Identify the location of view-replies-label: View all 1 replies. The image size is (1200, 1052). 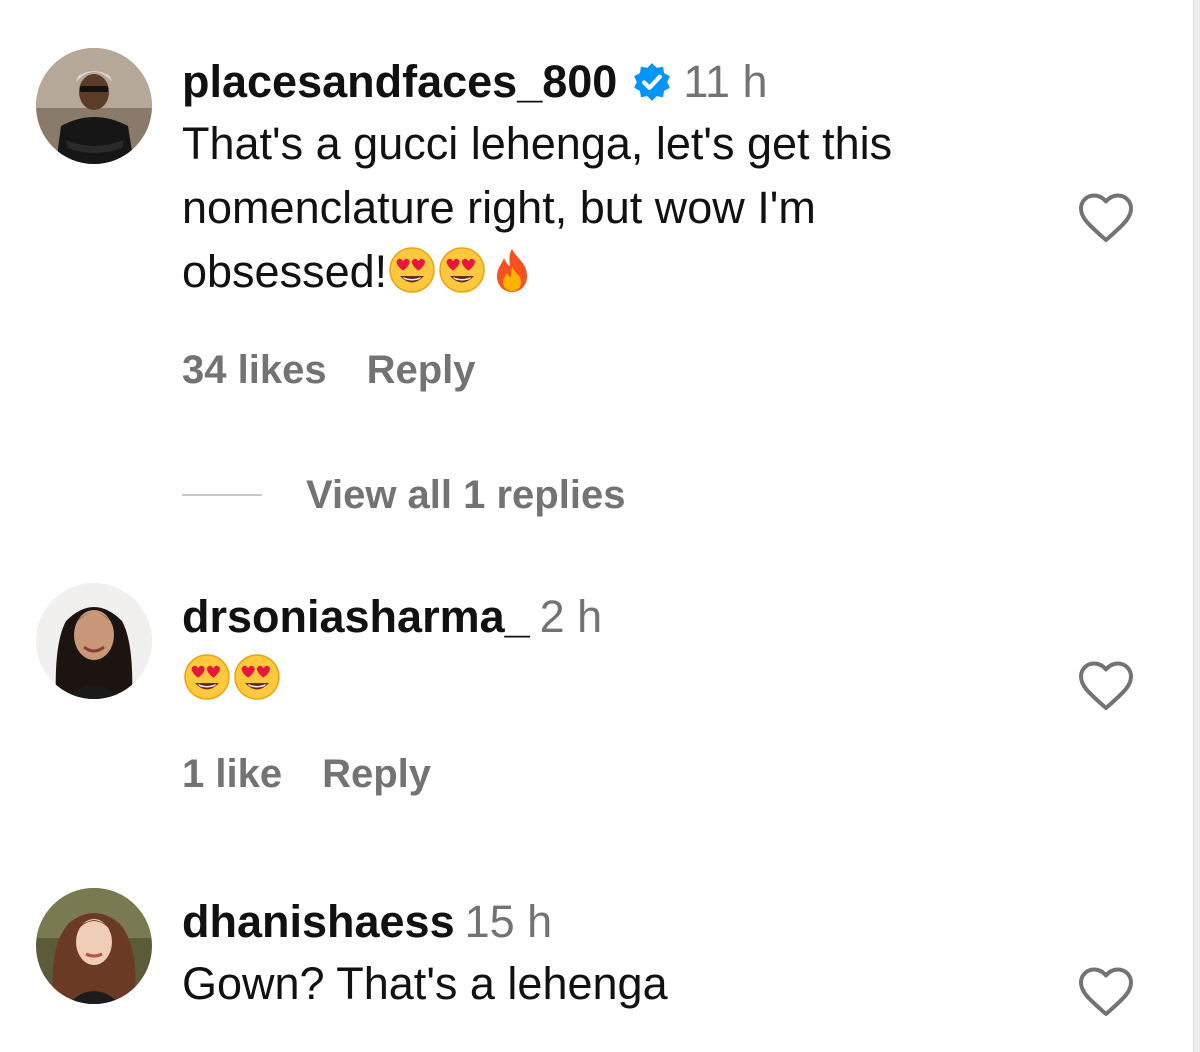
(466, 494).